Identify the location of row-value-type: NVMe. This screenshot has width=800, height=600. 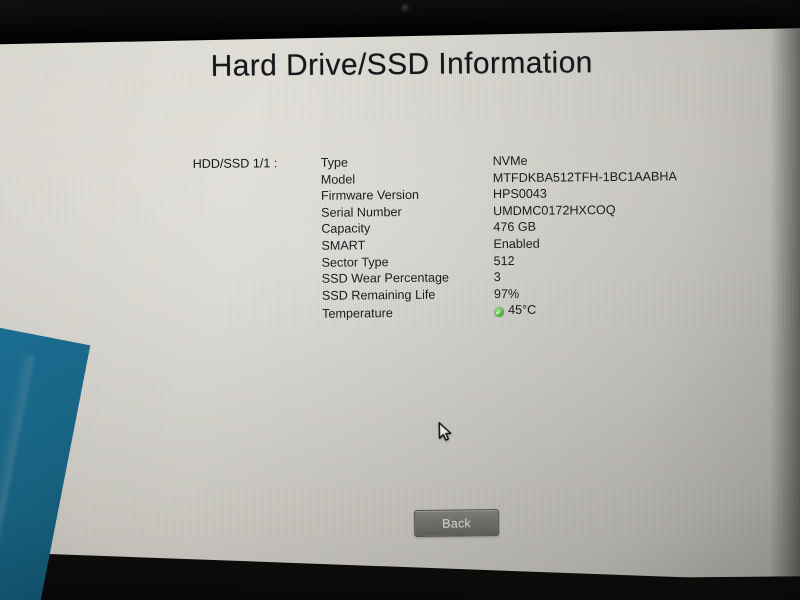
(510, 161).